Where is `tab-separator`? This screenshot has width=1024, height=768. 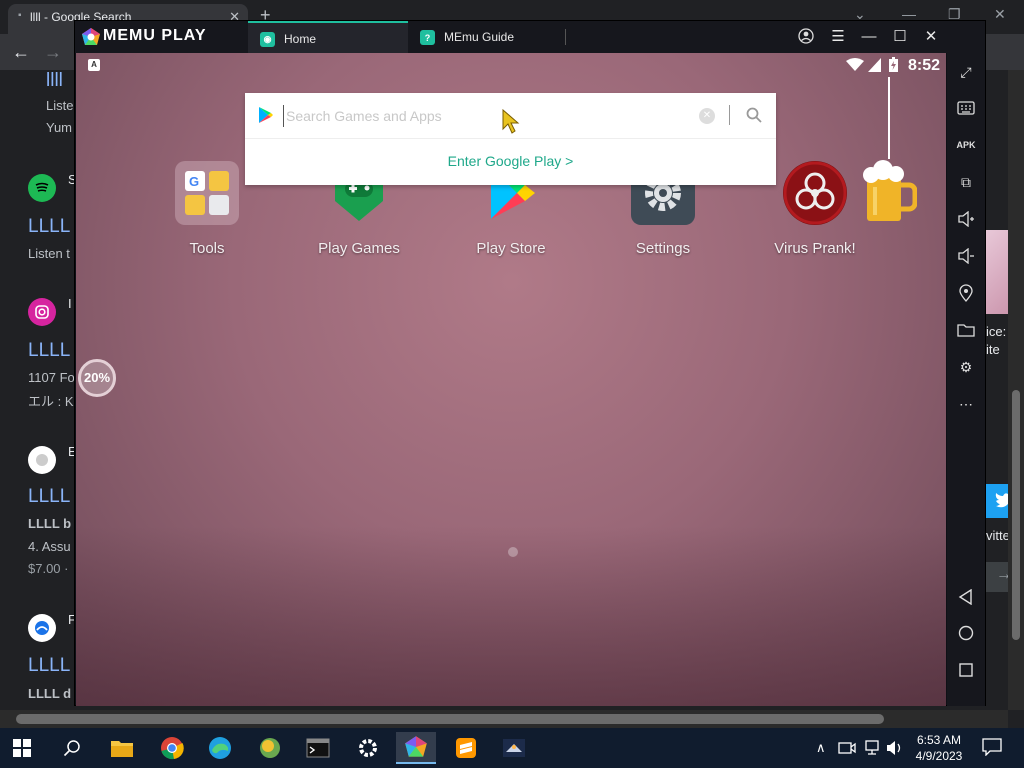 tab-separator is located at coordinates (565, 37).